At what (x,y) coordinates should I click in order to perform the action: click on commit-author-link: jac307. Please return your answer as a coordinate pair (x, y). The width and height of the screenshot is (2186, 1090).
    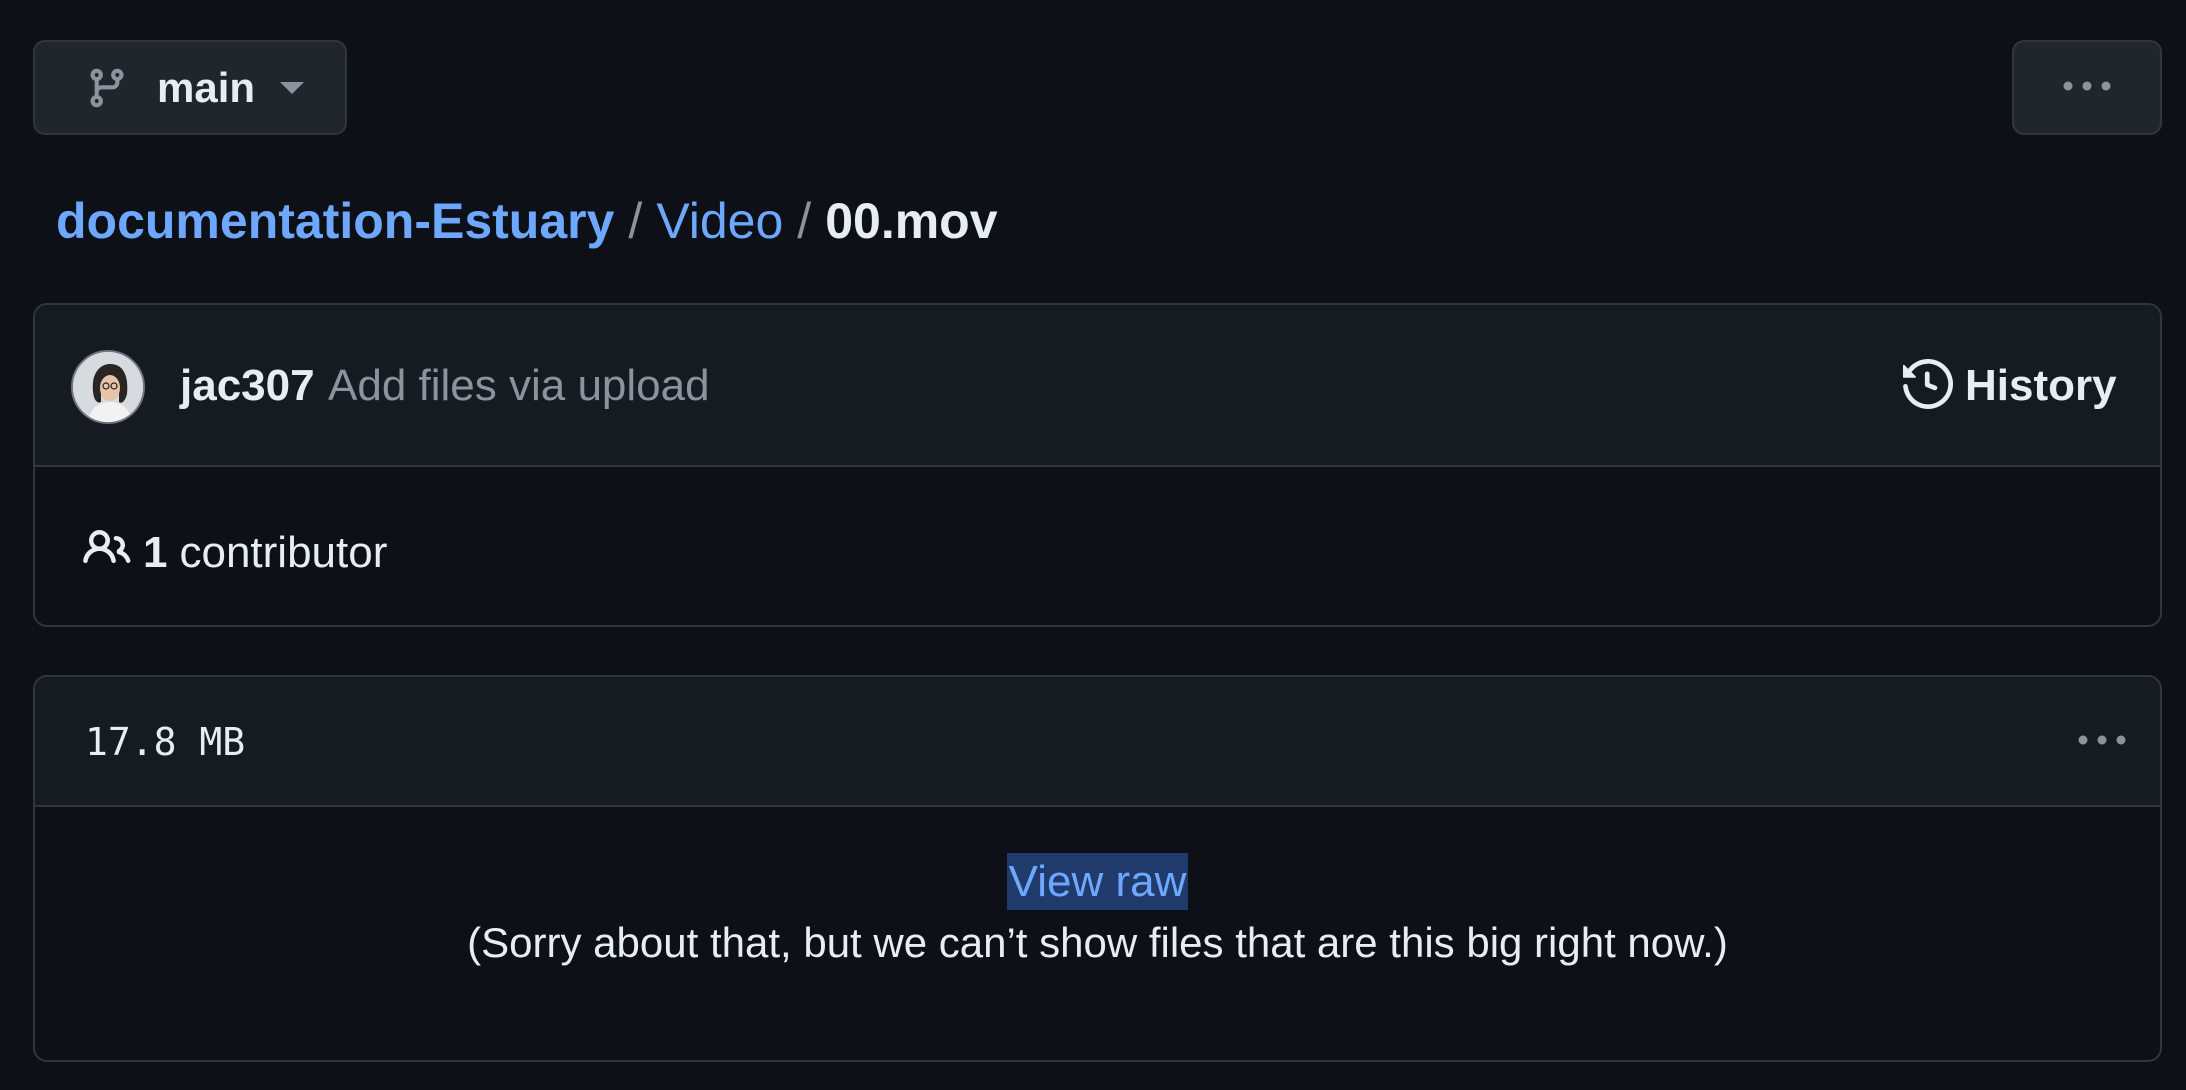
    Looking at the image, I should click on (247, 386).